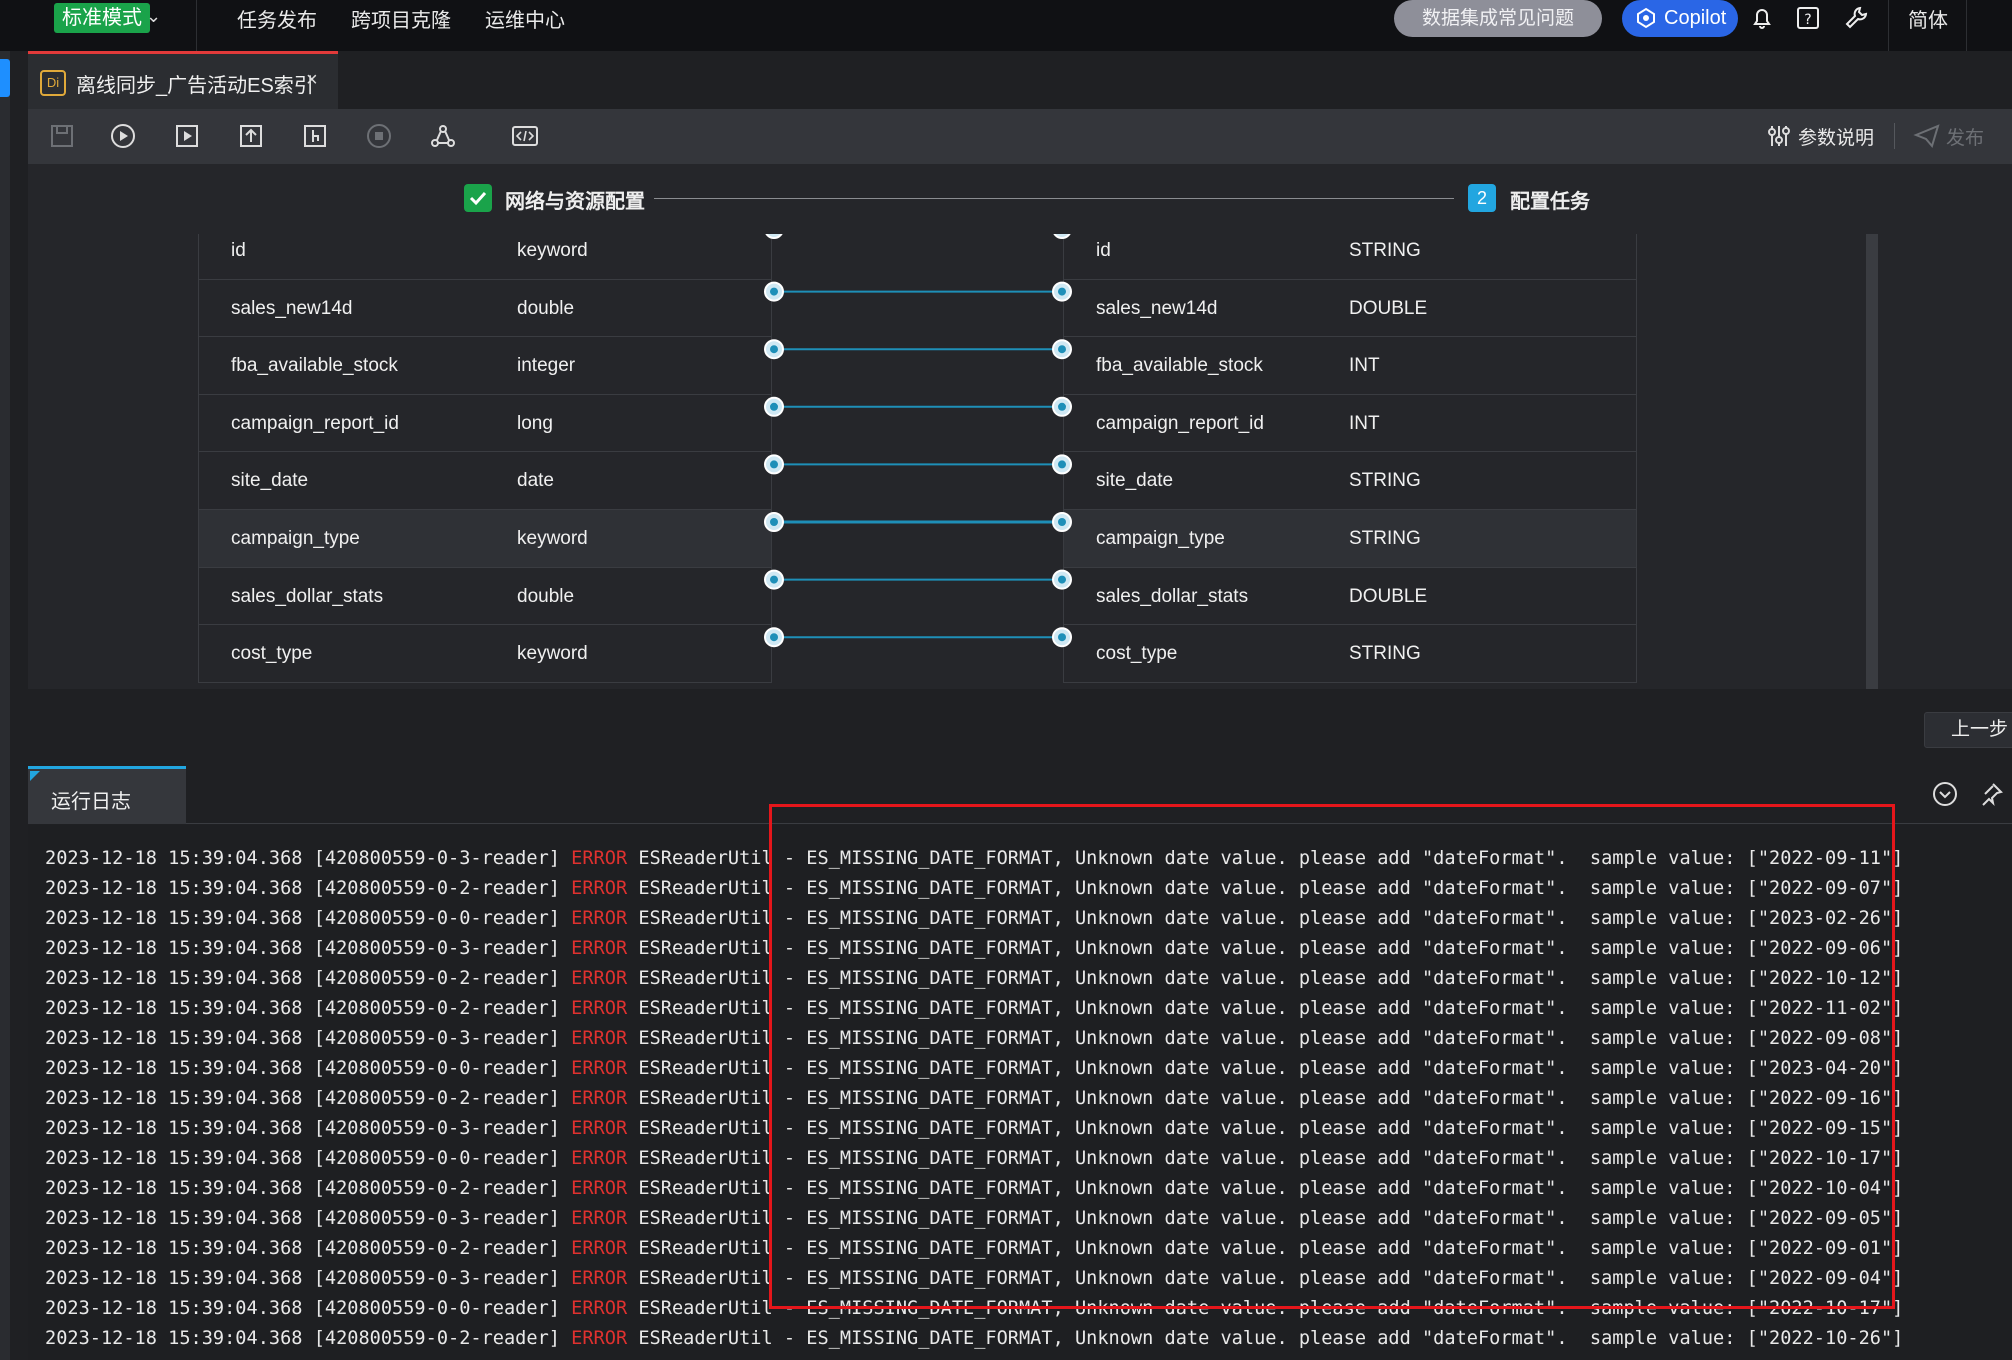 This screenshot has height=1360, width=2012. I want to click on stop-icon, so click(379, 136).